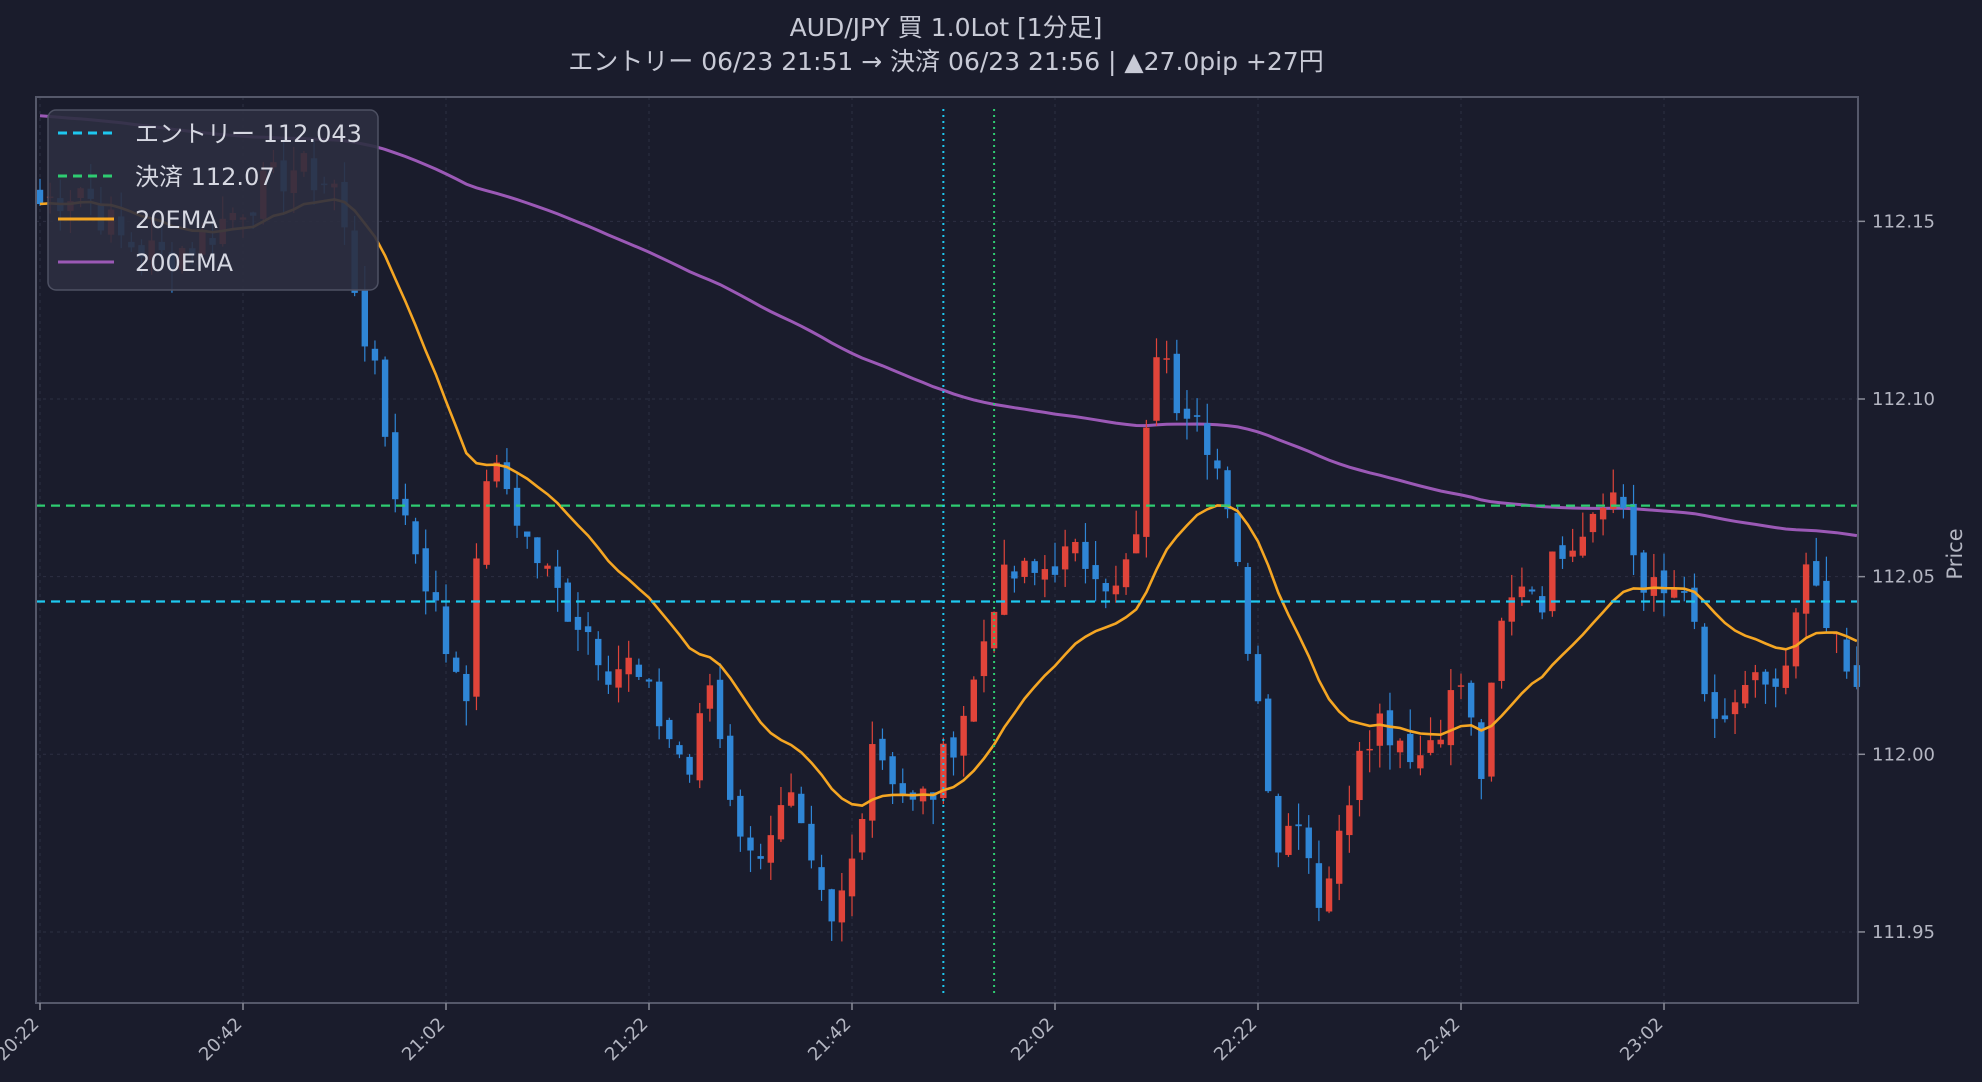 The image size is (1982, 1082). What do you see at coordinates (1903, 577) in the screenshot?
I see `y-tick-label: 112.05` at bounding box center [1903, 577].